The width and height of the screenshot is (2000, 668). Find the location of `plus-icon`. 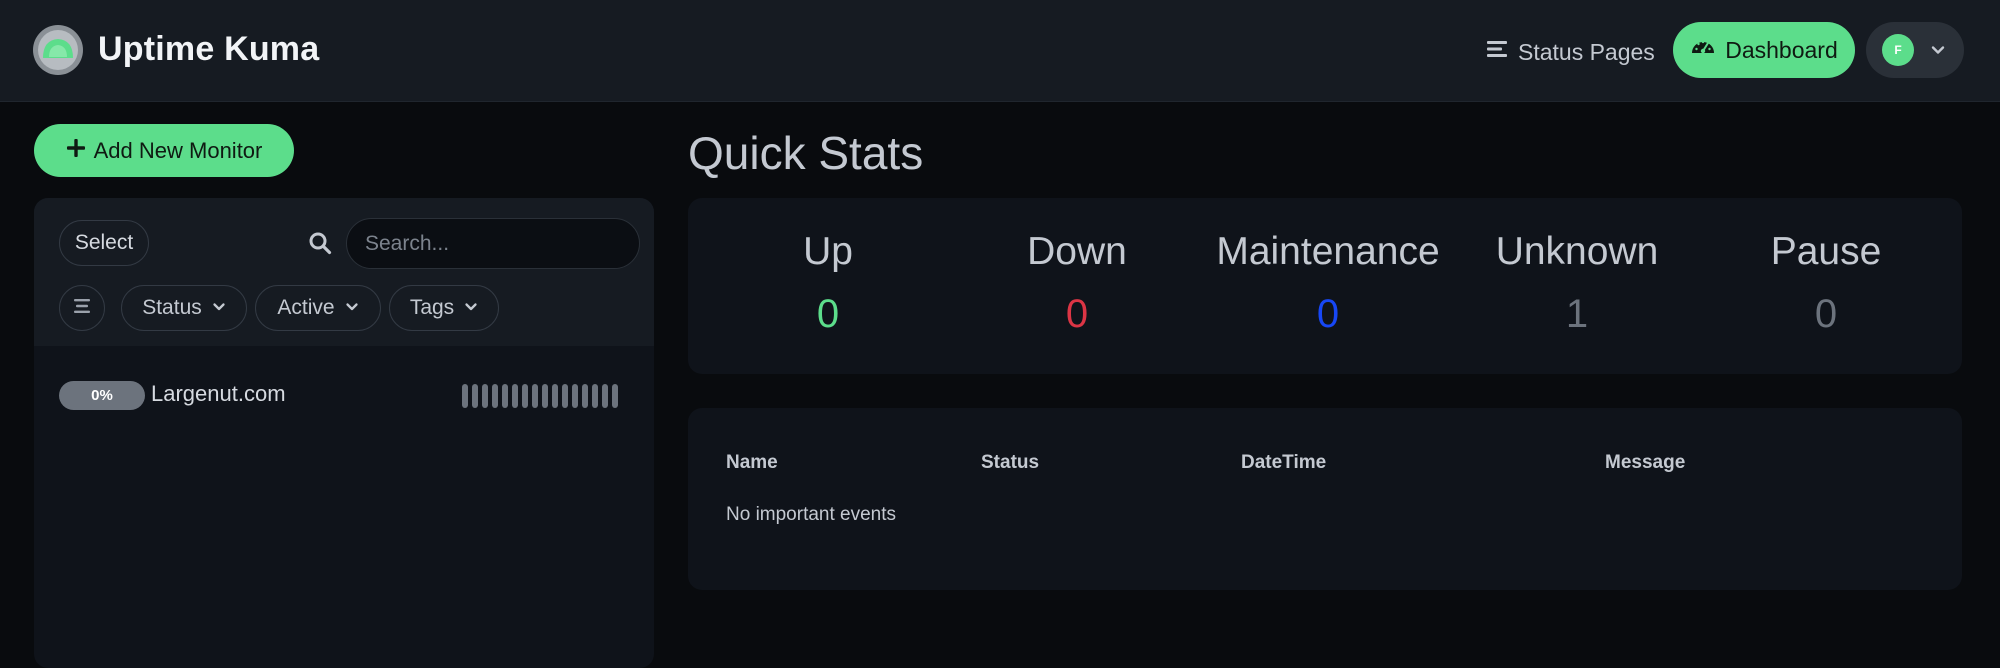

plus-icon is located at coordinates (76, 151).